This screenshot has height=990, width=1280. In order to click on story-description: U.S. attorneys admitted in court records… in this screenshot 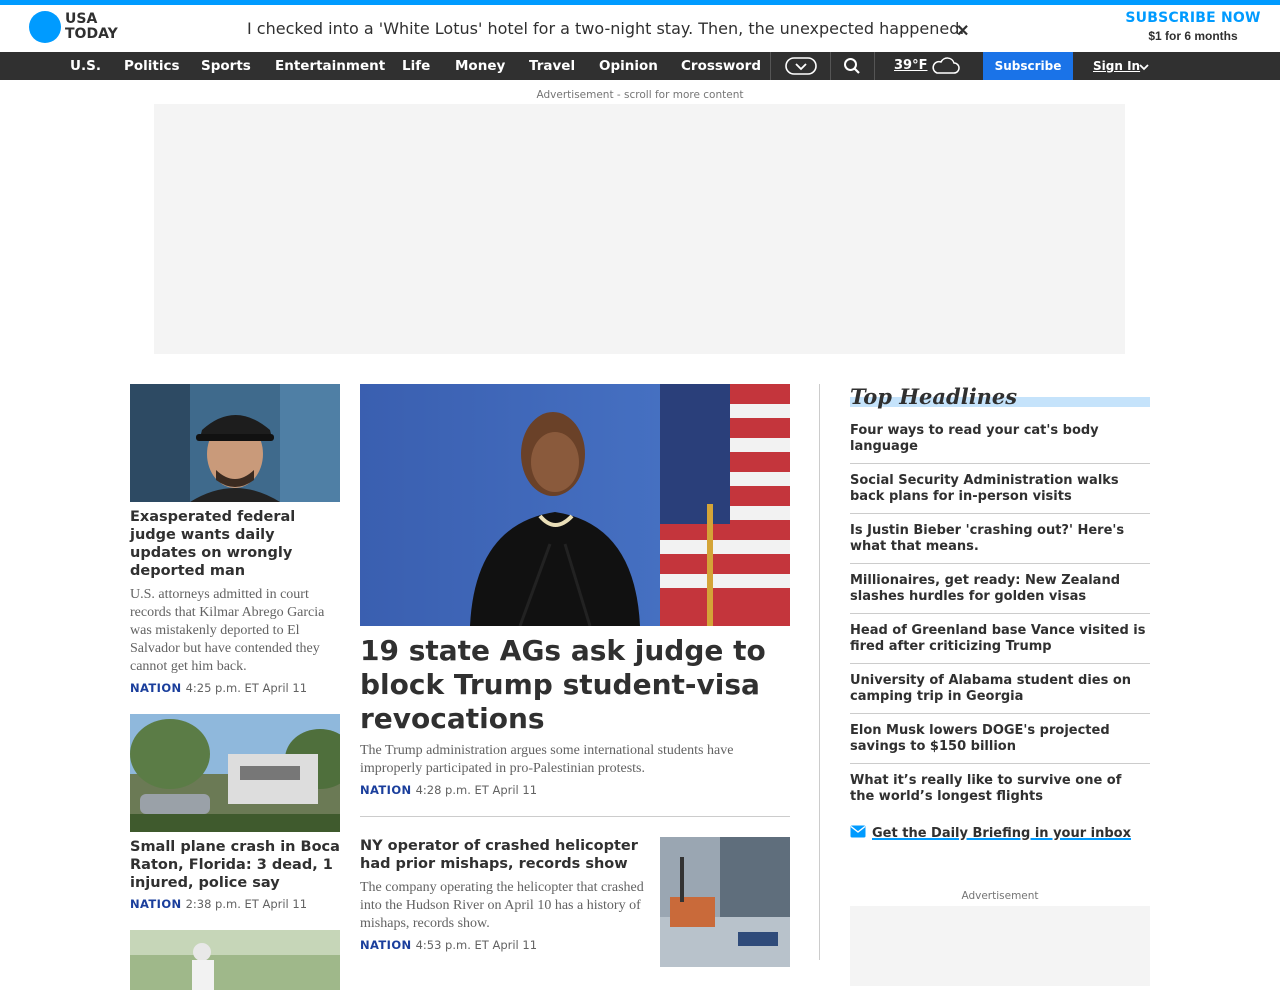, I will do `click(227, 630)`.